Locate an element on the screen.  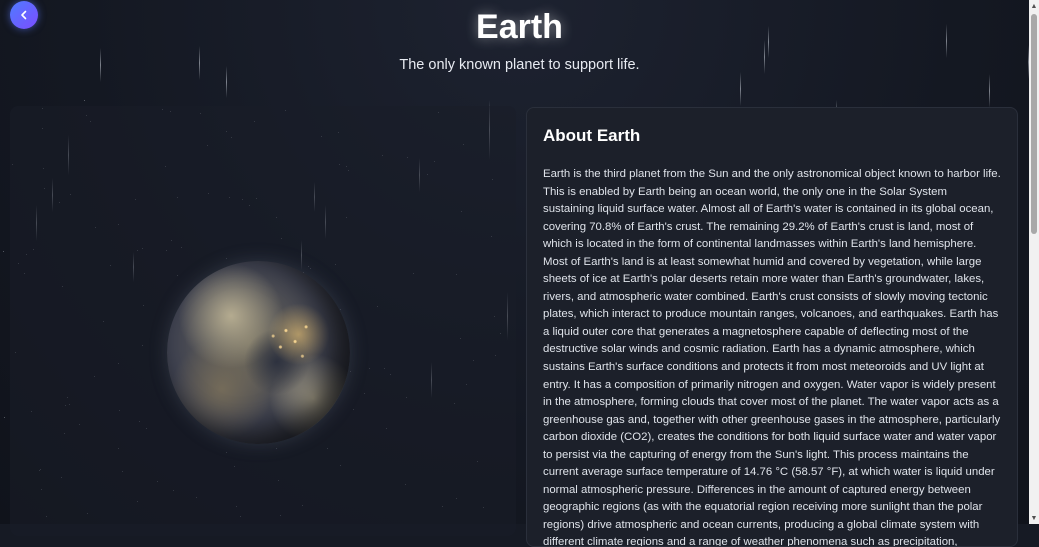
scroll-up-arrow: ▲ is located at coordinates (1034, 6).